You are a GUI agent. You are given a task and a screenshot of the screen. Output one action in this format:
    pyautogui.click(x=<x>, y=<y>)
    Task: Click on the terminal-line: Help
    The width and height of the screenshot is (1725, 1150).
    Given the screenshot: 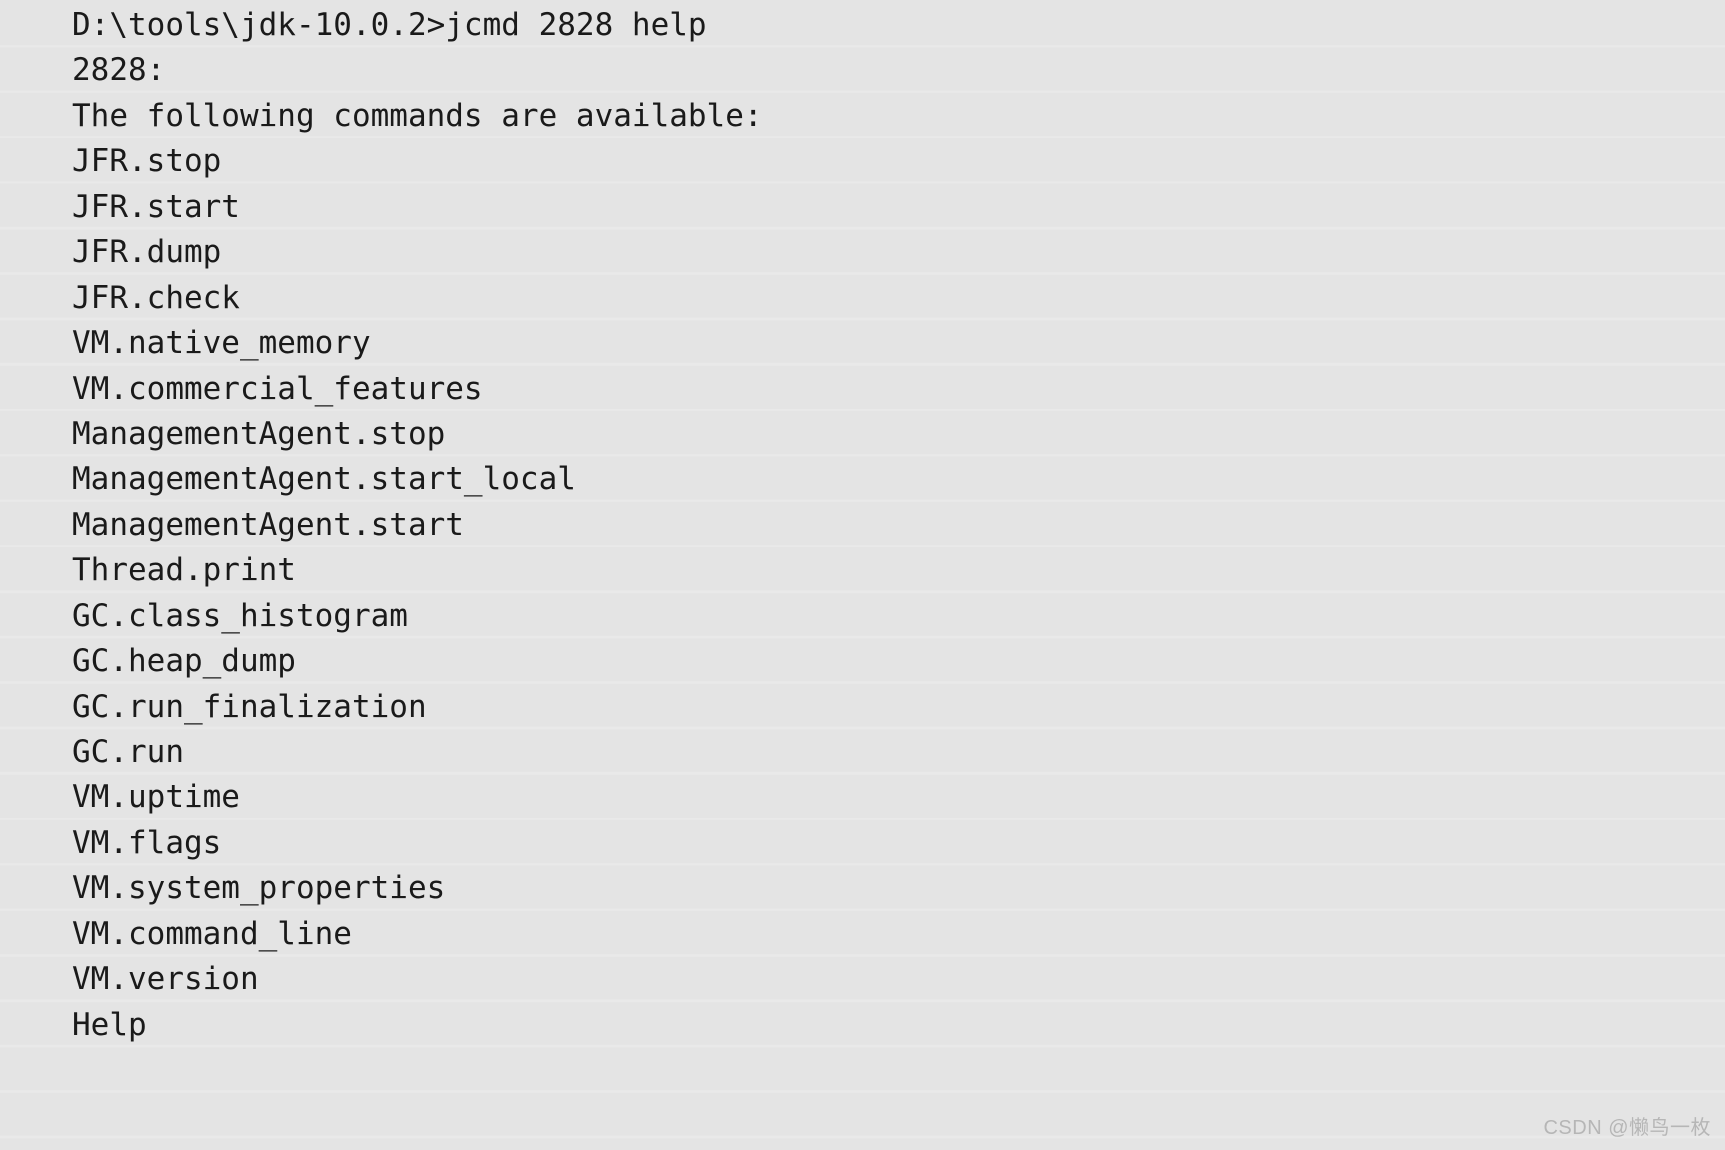 What is the action you would take?
    pyautogui.click(x=109, y=1024)
    